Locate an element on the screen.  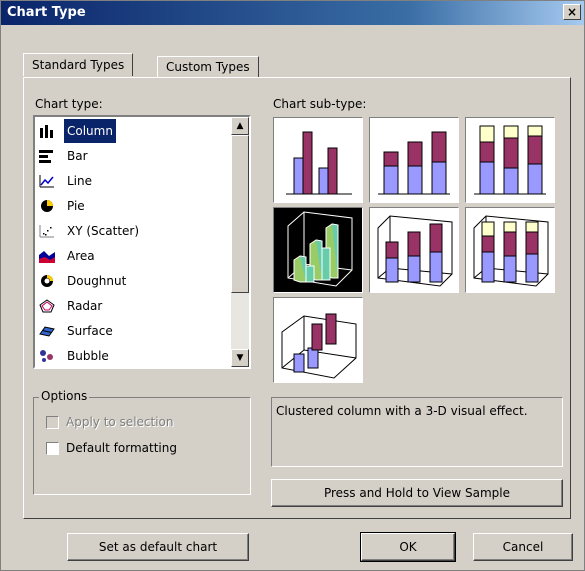
3d-clustered-column-icon is located at coordinates (320, 249).